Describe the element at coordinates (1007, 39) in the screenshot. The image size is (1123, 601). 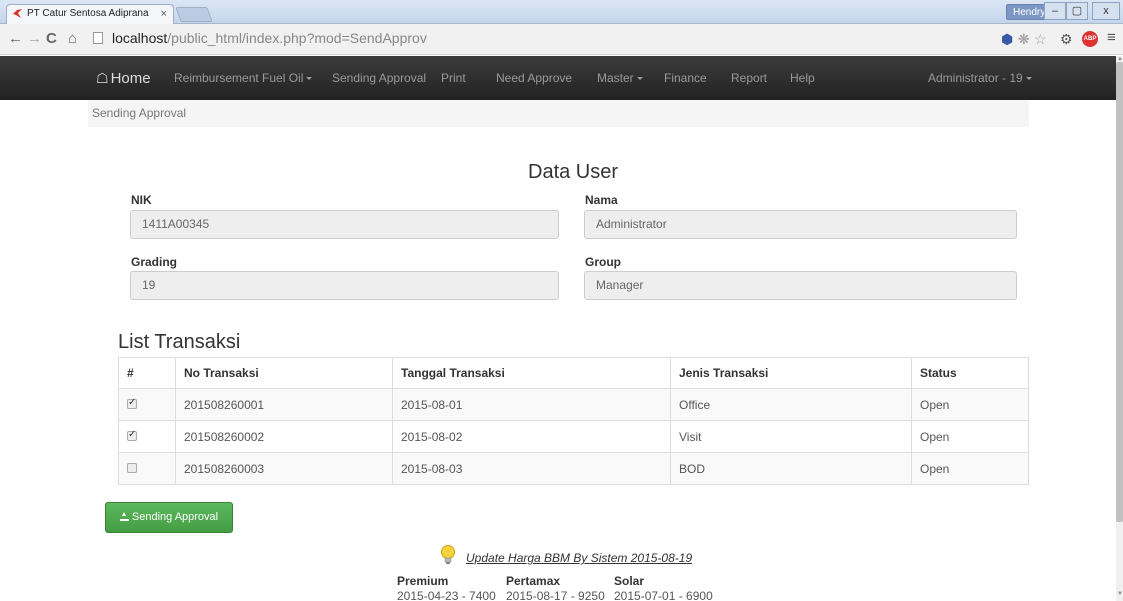
I see `extension-shield-icon: ⬢` at that location.